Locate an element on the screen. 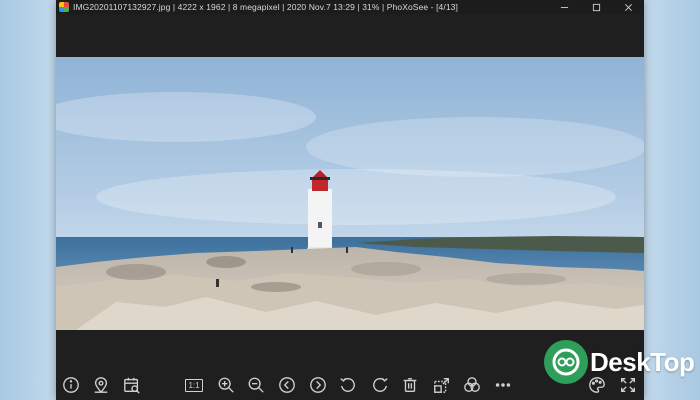 The width and height of the screenshot is (700, 400). rotate-left-button is located at coordinates (348, 385).